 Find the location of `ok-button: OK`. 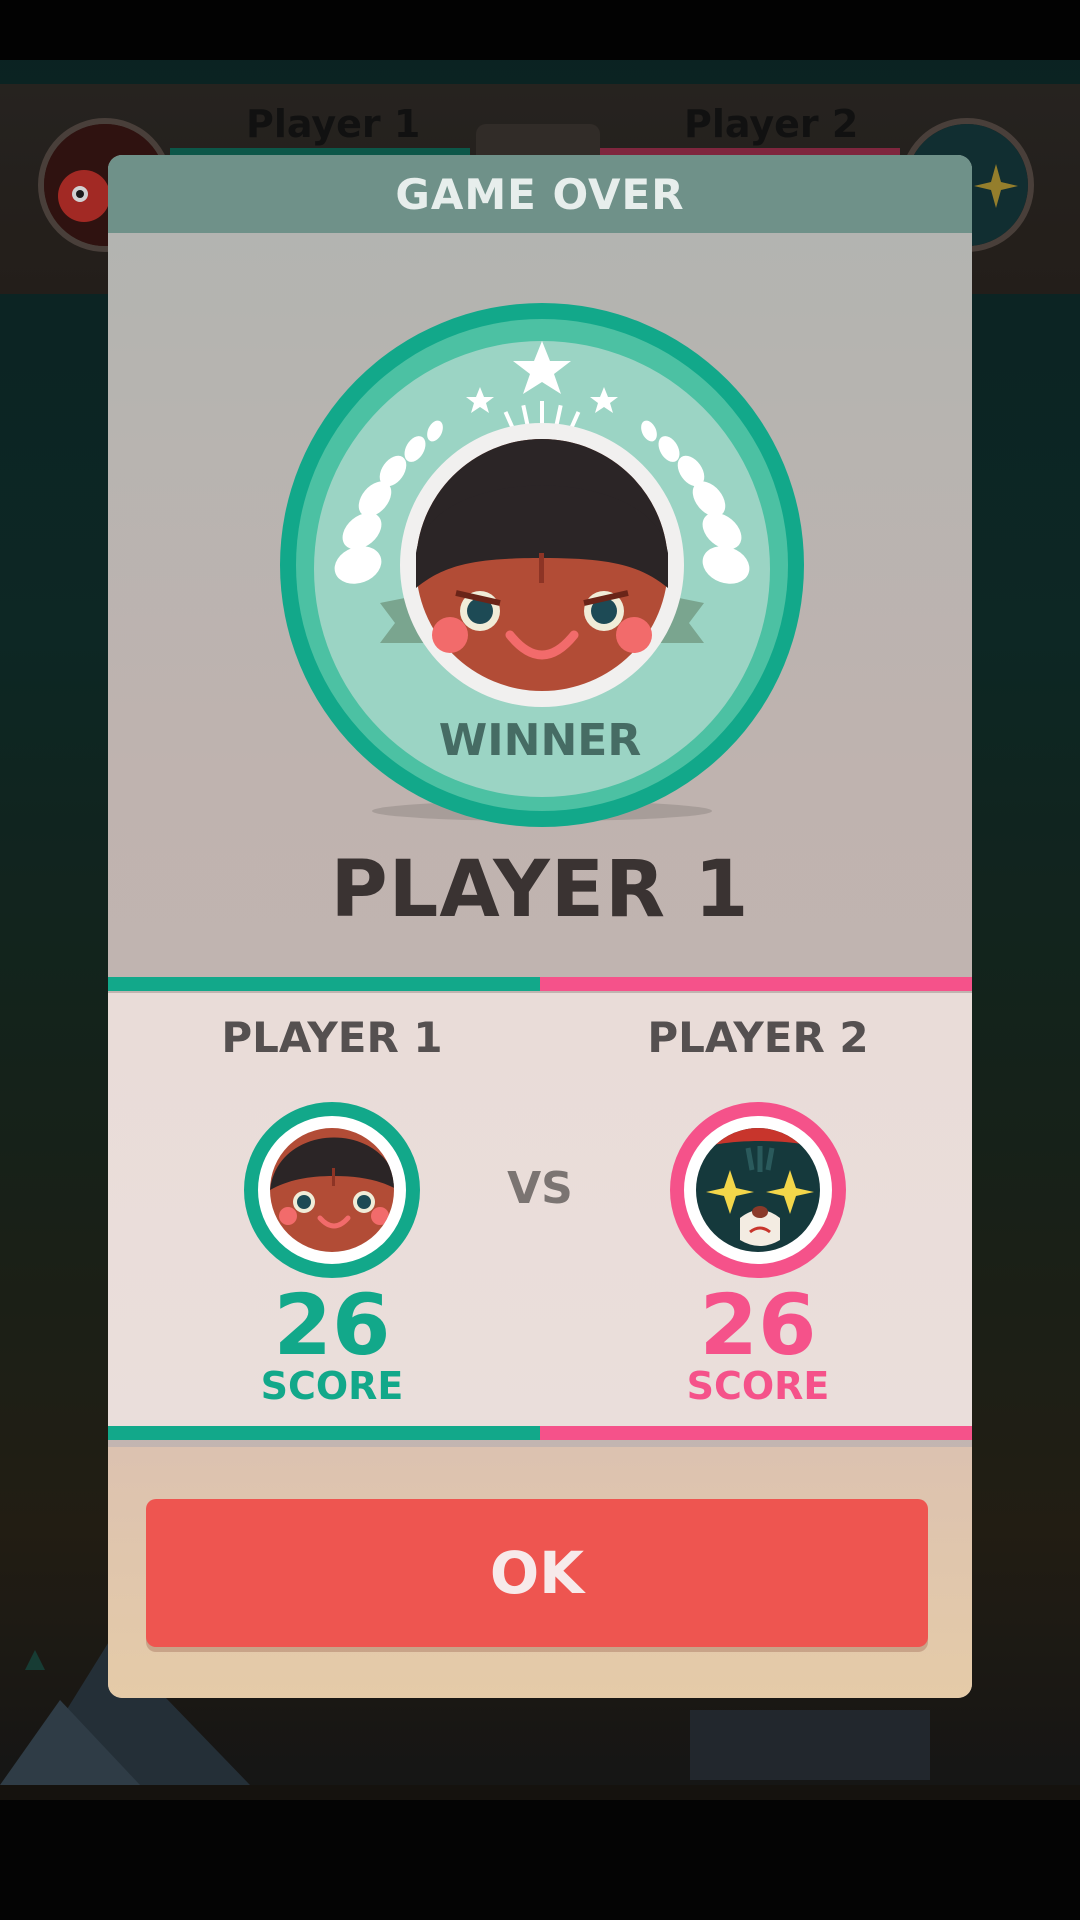

ok-button: OK is located at coordinates (537, 1573).